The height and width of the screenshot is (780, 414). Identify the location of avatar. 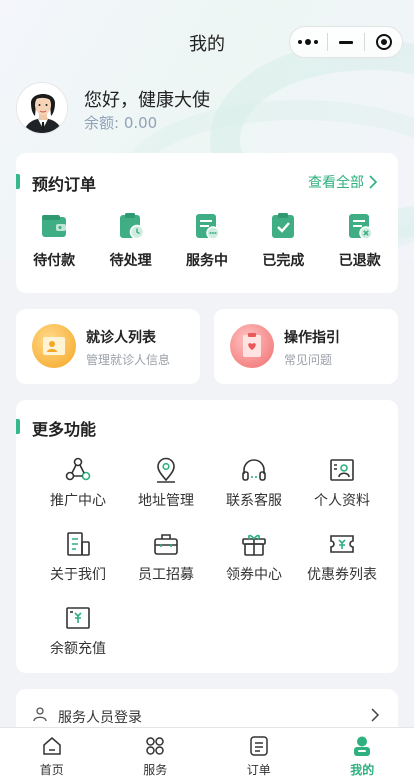
(42, 108).